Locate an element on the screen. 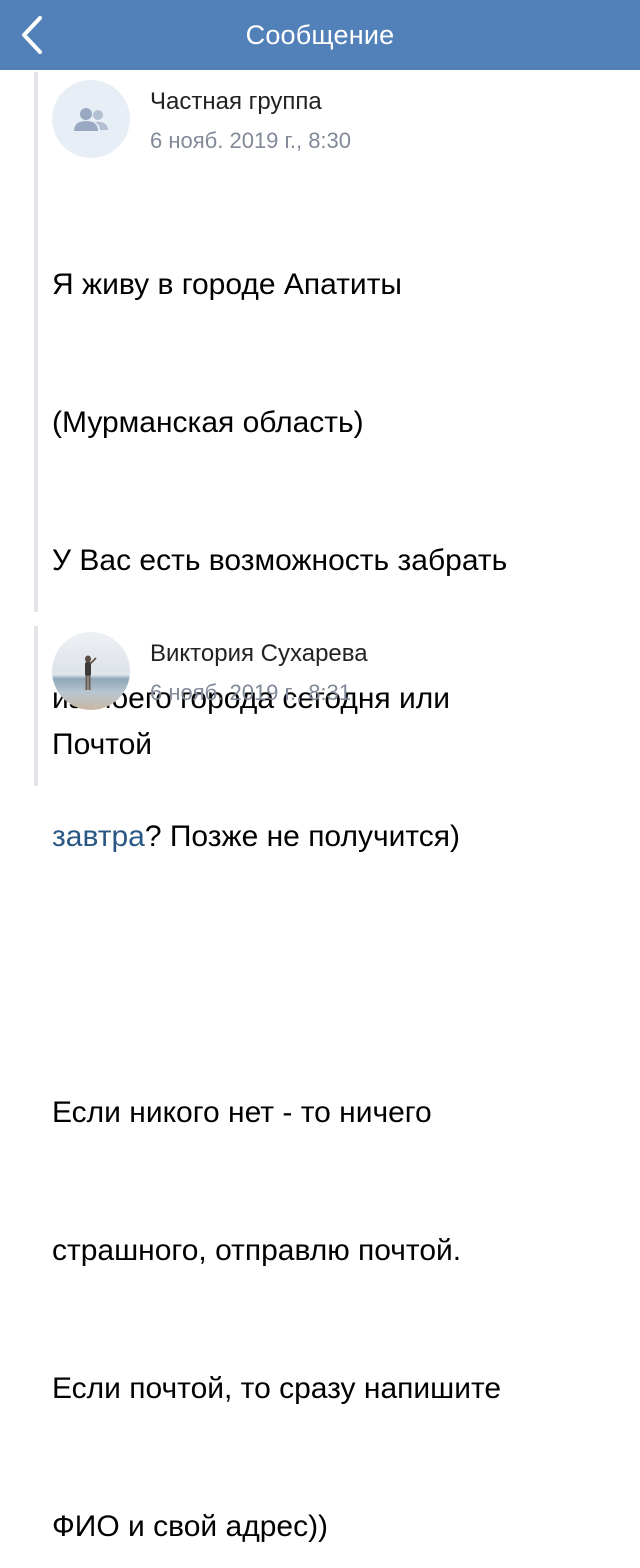 Image resolution: width=640 pixels, height=1568 pixels. message-date: 6 нояб. 2019 г., 8:31 is located at coordinates (251, 692).